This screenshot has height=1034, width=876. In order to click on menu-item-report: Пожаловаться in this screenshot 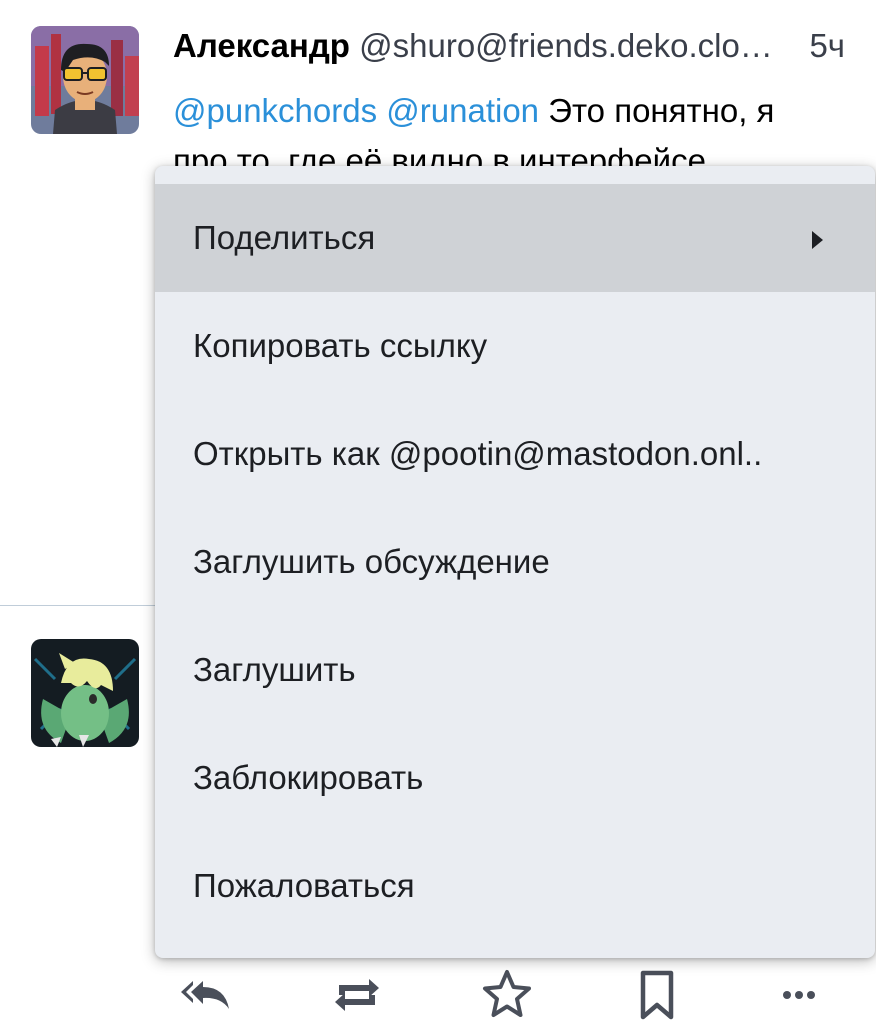, I will do `click(515, 886)`.